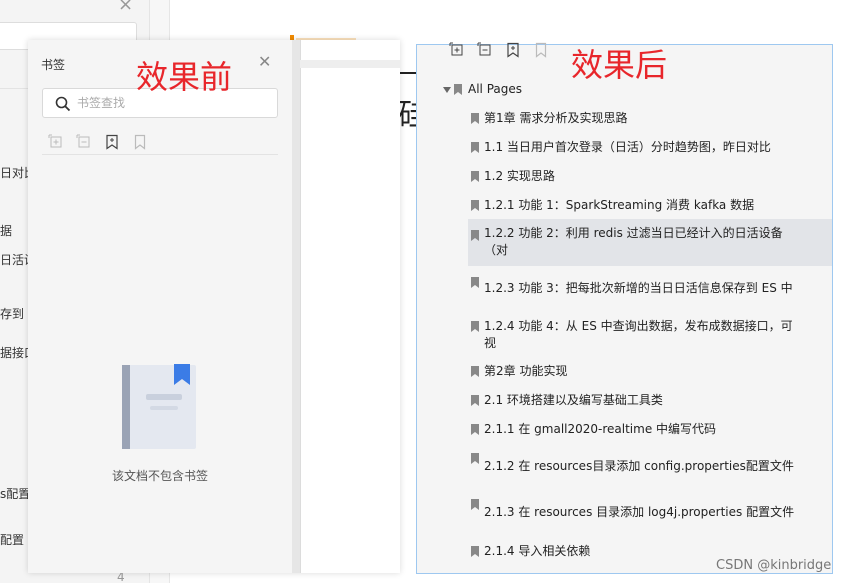  Describe the element at coordinates (774, 565) in the screenshot. I see `watermark: CSDN @kinbridge` at that location.